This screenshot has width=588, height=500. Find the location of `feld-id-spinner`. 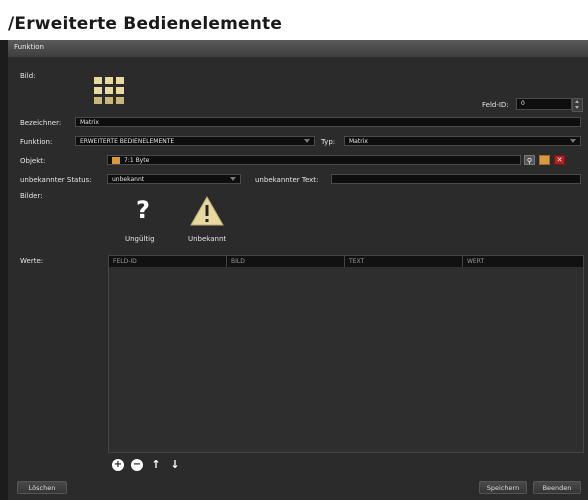

feld-id-spinner is located at coordinates (577, 105).